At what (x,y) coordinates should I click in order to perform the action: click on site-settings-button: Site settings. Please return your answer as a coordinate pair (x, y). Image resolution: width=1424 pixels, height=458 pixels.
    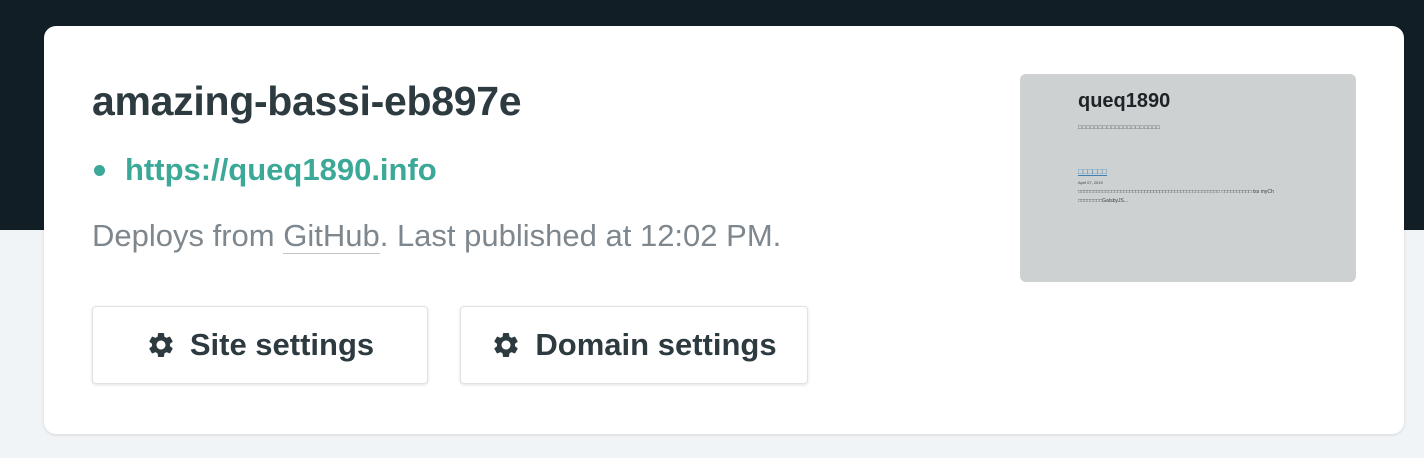
    Looking at the image, I should click on (260, 345).